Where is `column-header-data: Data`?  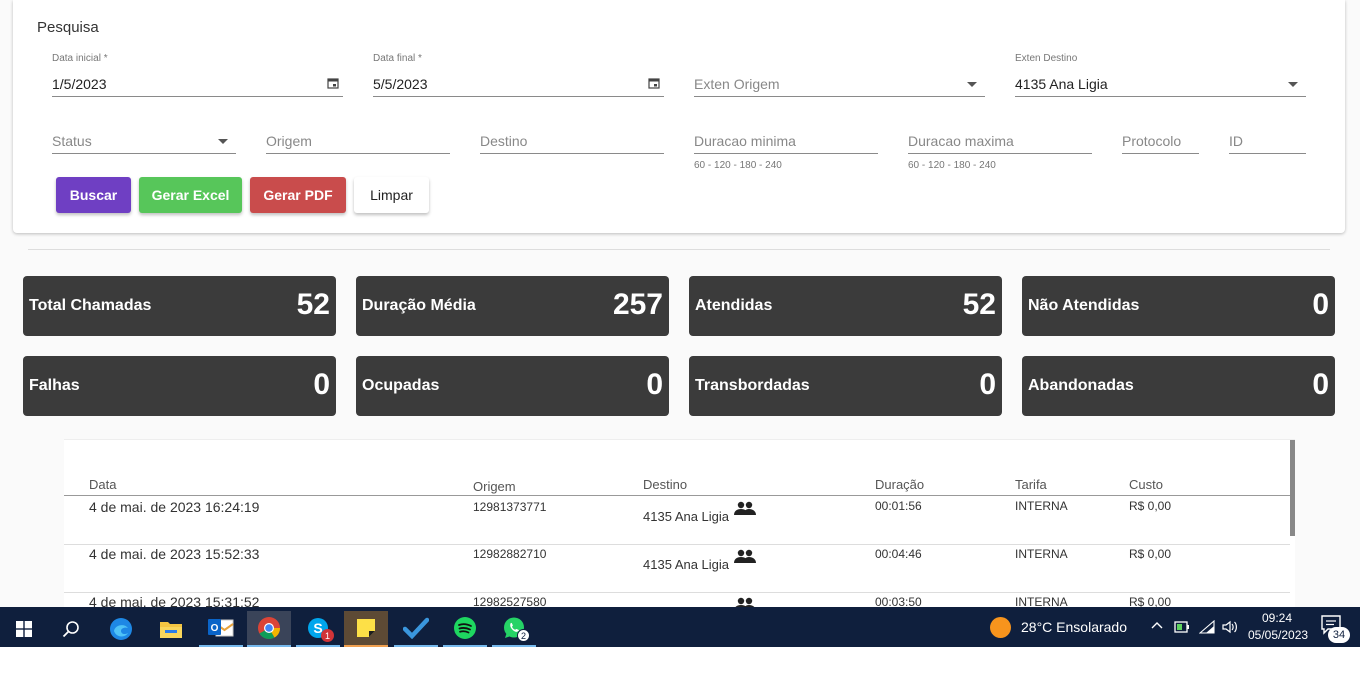
column-header-data: Data is located at coordinates (102, 484).